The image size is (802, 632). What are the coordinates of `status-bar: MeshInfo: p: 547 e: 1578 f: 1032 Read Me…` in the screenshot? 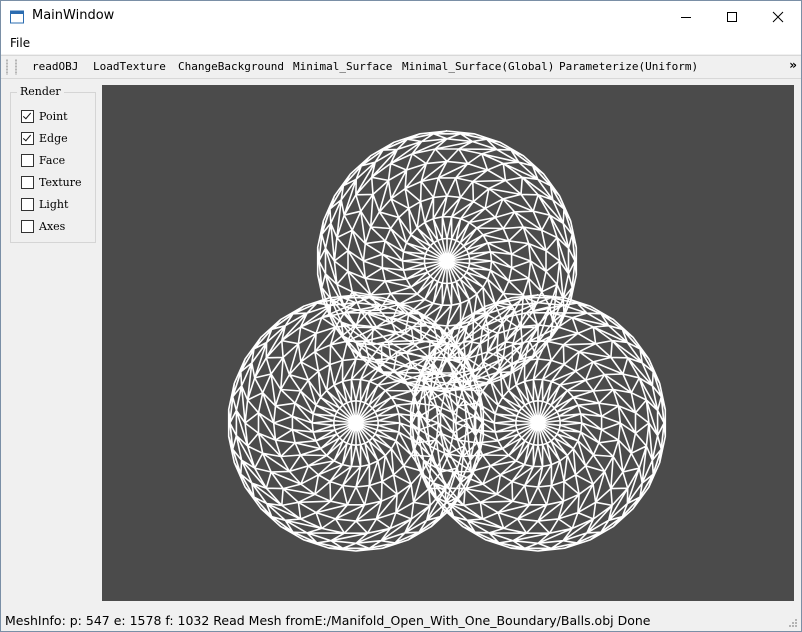 It's located at (401, 620).